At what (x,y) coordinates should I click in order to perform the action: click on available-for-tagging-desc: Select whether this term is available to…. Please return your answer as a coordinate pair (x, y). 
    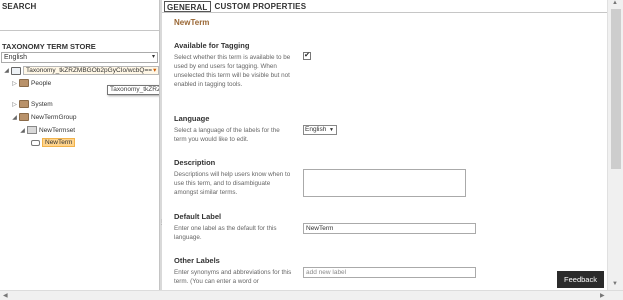
    Looking at the image, I should click on (232, 71).